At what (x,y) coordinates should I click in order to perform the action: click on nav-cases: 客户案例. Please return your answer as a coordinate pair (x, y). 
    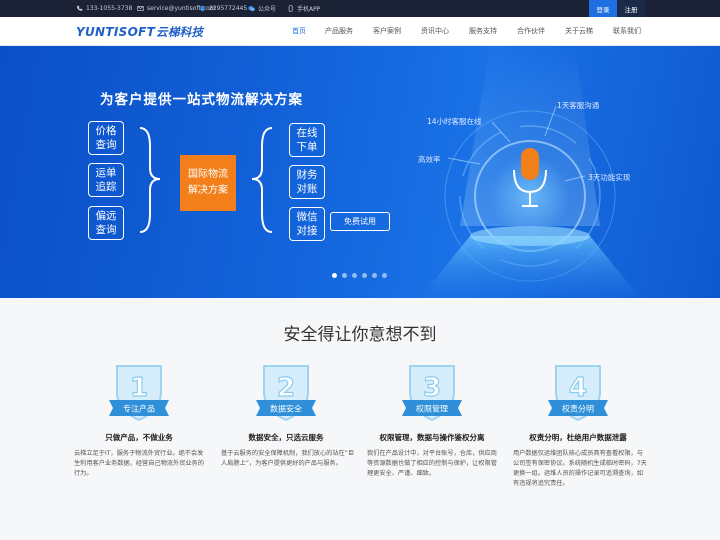
    Looking at the image, I should click on (387, 31).